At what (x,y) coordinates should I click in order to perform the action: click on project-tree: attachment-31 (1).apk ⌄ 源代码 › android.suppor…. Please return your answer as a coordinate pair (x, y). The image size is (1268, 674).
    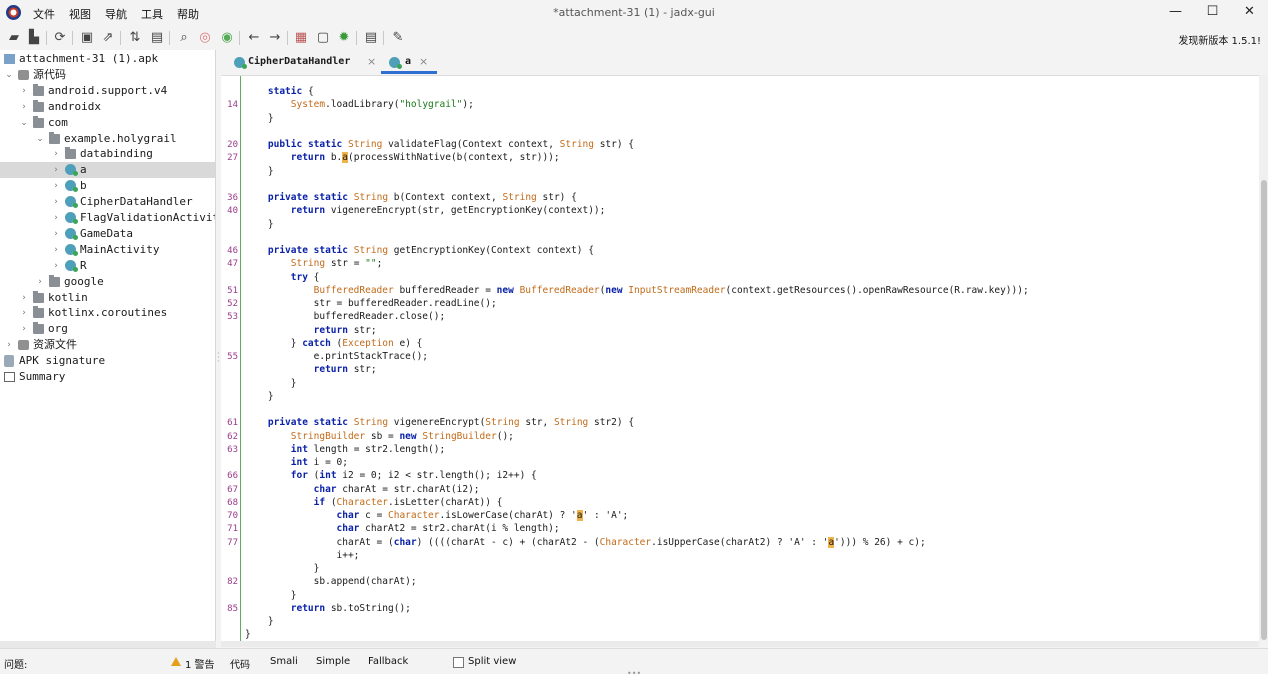
    Looking at the image, I should click on (108, 345).